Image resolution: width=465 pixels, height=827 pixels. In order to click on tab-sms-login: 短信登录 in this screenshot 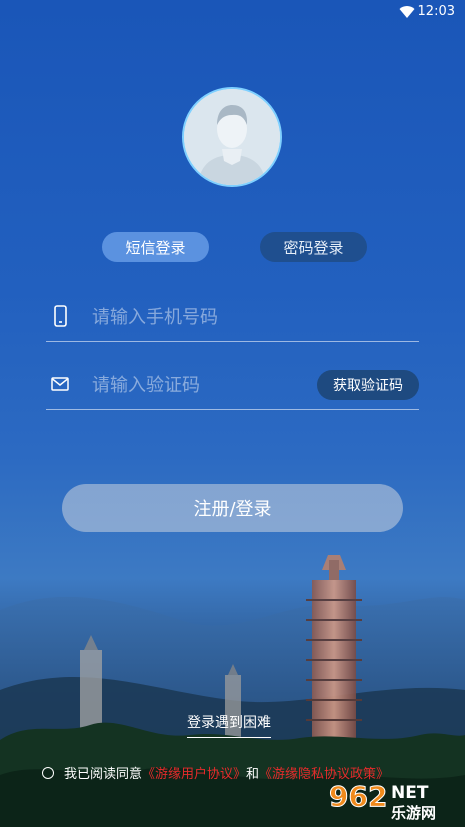, I will do `click(155, 247)`.